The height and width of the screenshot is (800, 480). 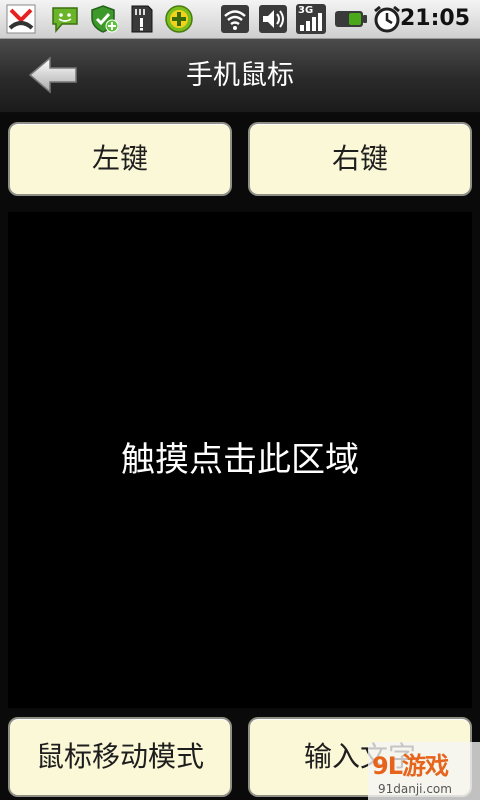 I want to click on back-button, so click(x=55, y=75).